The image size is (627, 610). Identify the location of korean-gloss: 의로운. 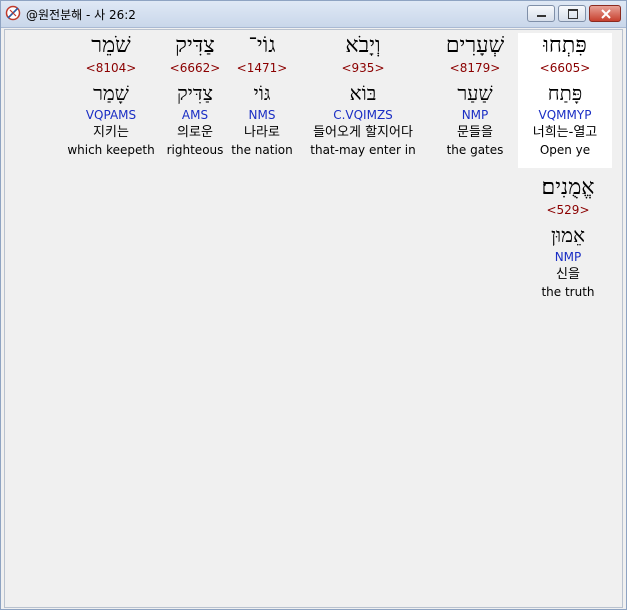
(195, 132).